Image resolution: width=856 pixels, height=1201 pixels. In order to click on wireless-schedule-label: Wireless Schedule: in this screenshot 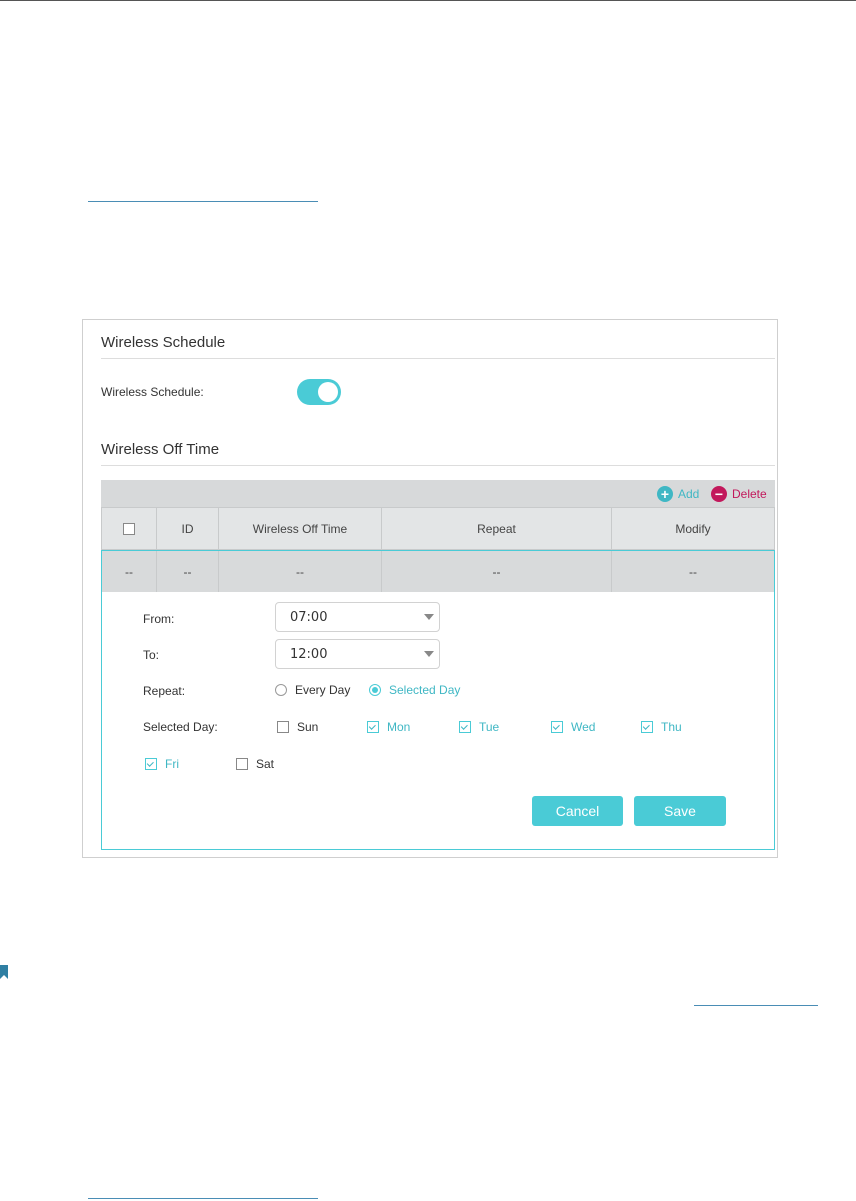, I will do `click(152, 392)`.